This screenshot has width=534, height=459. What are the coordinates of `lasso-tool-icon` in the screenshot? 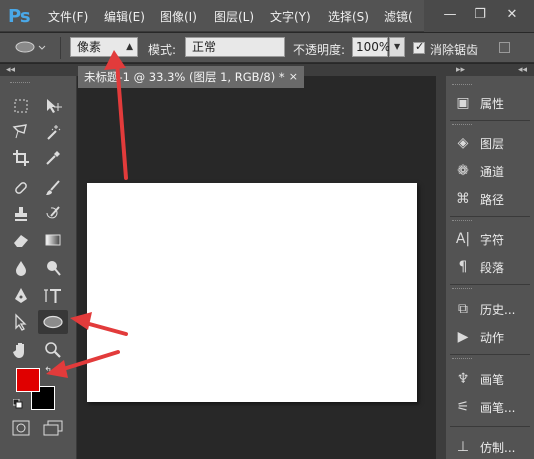 It's located at (21, 132).